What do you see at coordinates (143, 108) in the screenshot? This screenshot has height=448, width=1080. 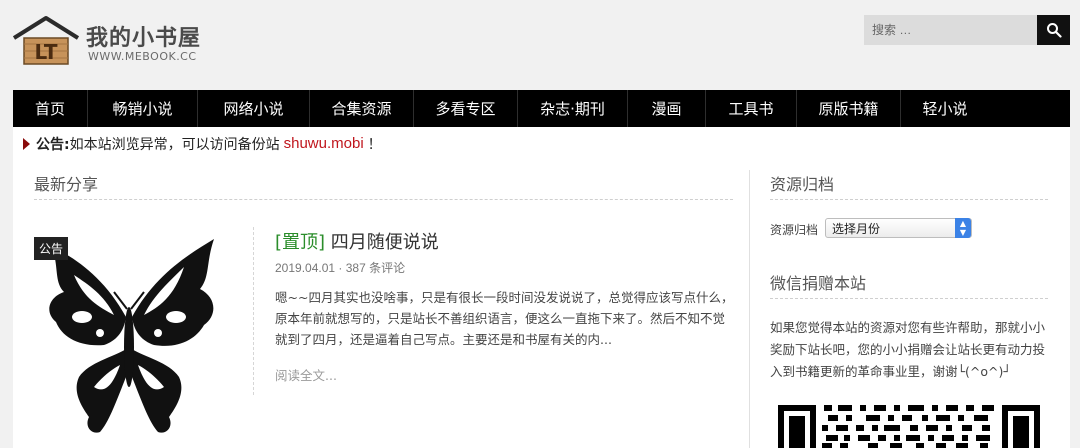 I see `nav-item-bestsellers: 畅销小说` at bounding box center [143, 108].